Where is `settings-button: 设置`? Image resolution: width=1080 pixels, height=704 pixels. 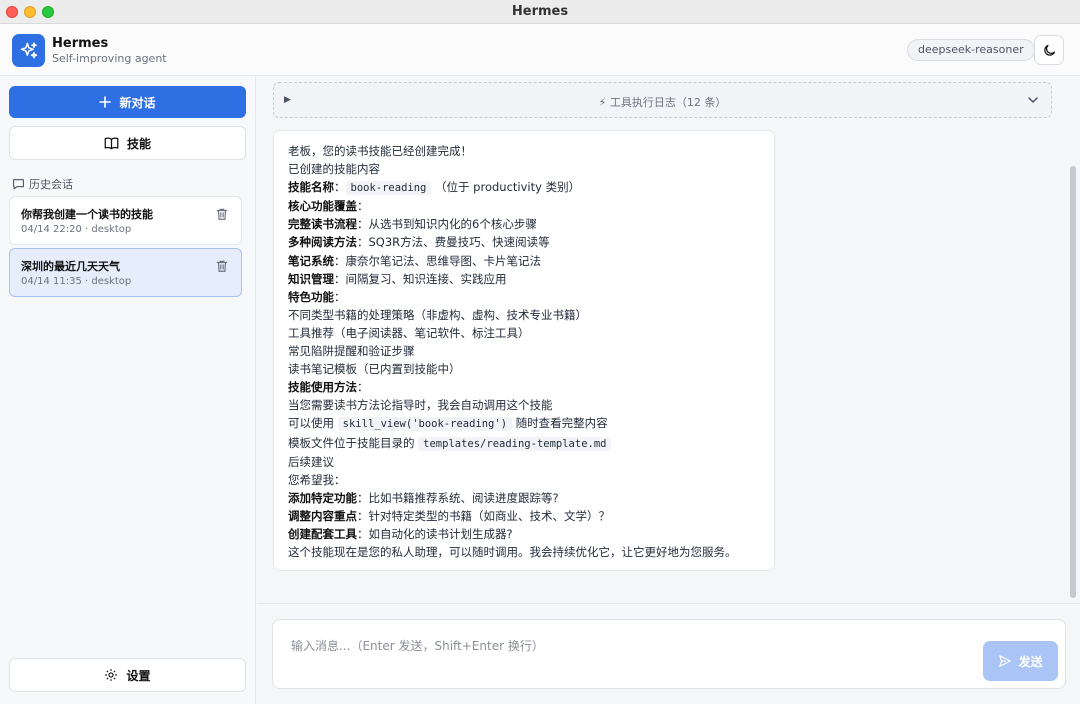
settings-button: 设置 is located at coordinates (127, 675).